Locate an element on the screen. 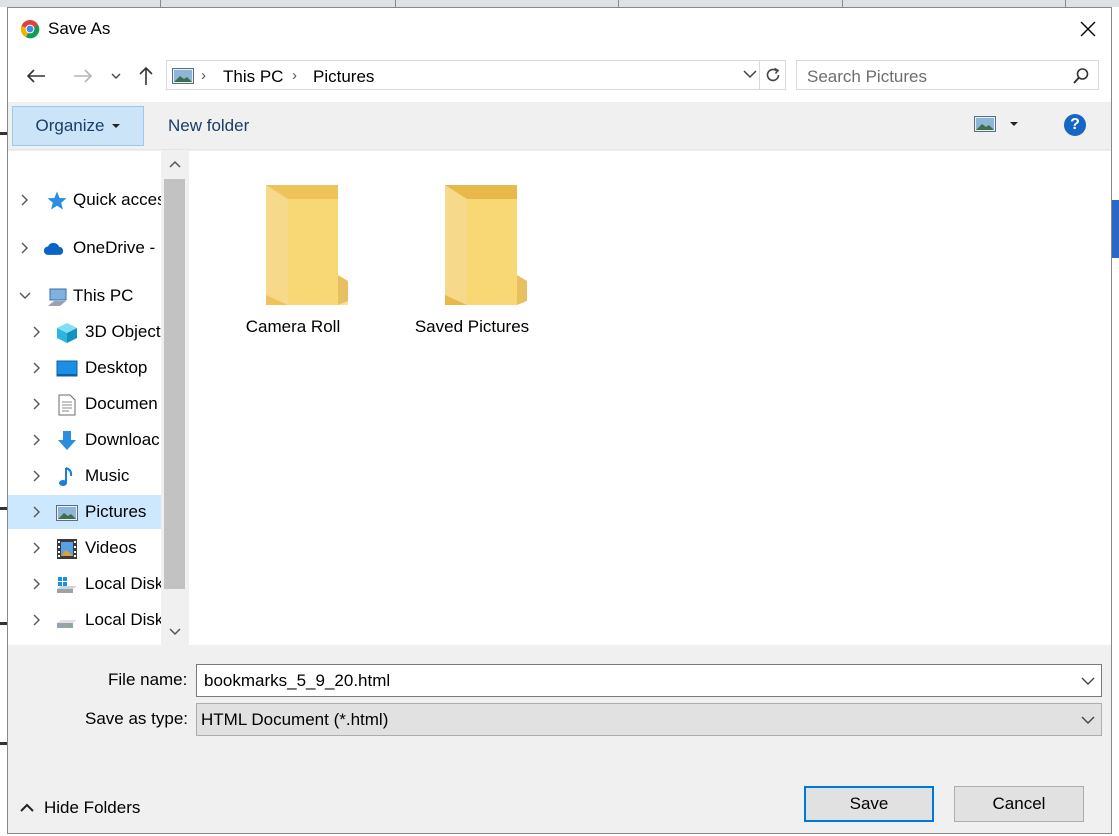  folder-item-camera-roll: Camera Roll is located at coordinates (293, 261).